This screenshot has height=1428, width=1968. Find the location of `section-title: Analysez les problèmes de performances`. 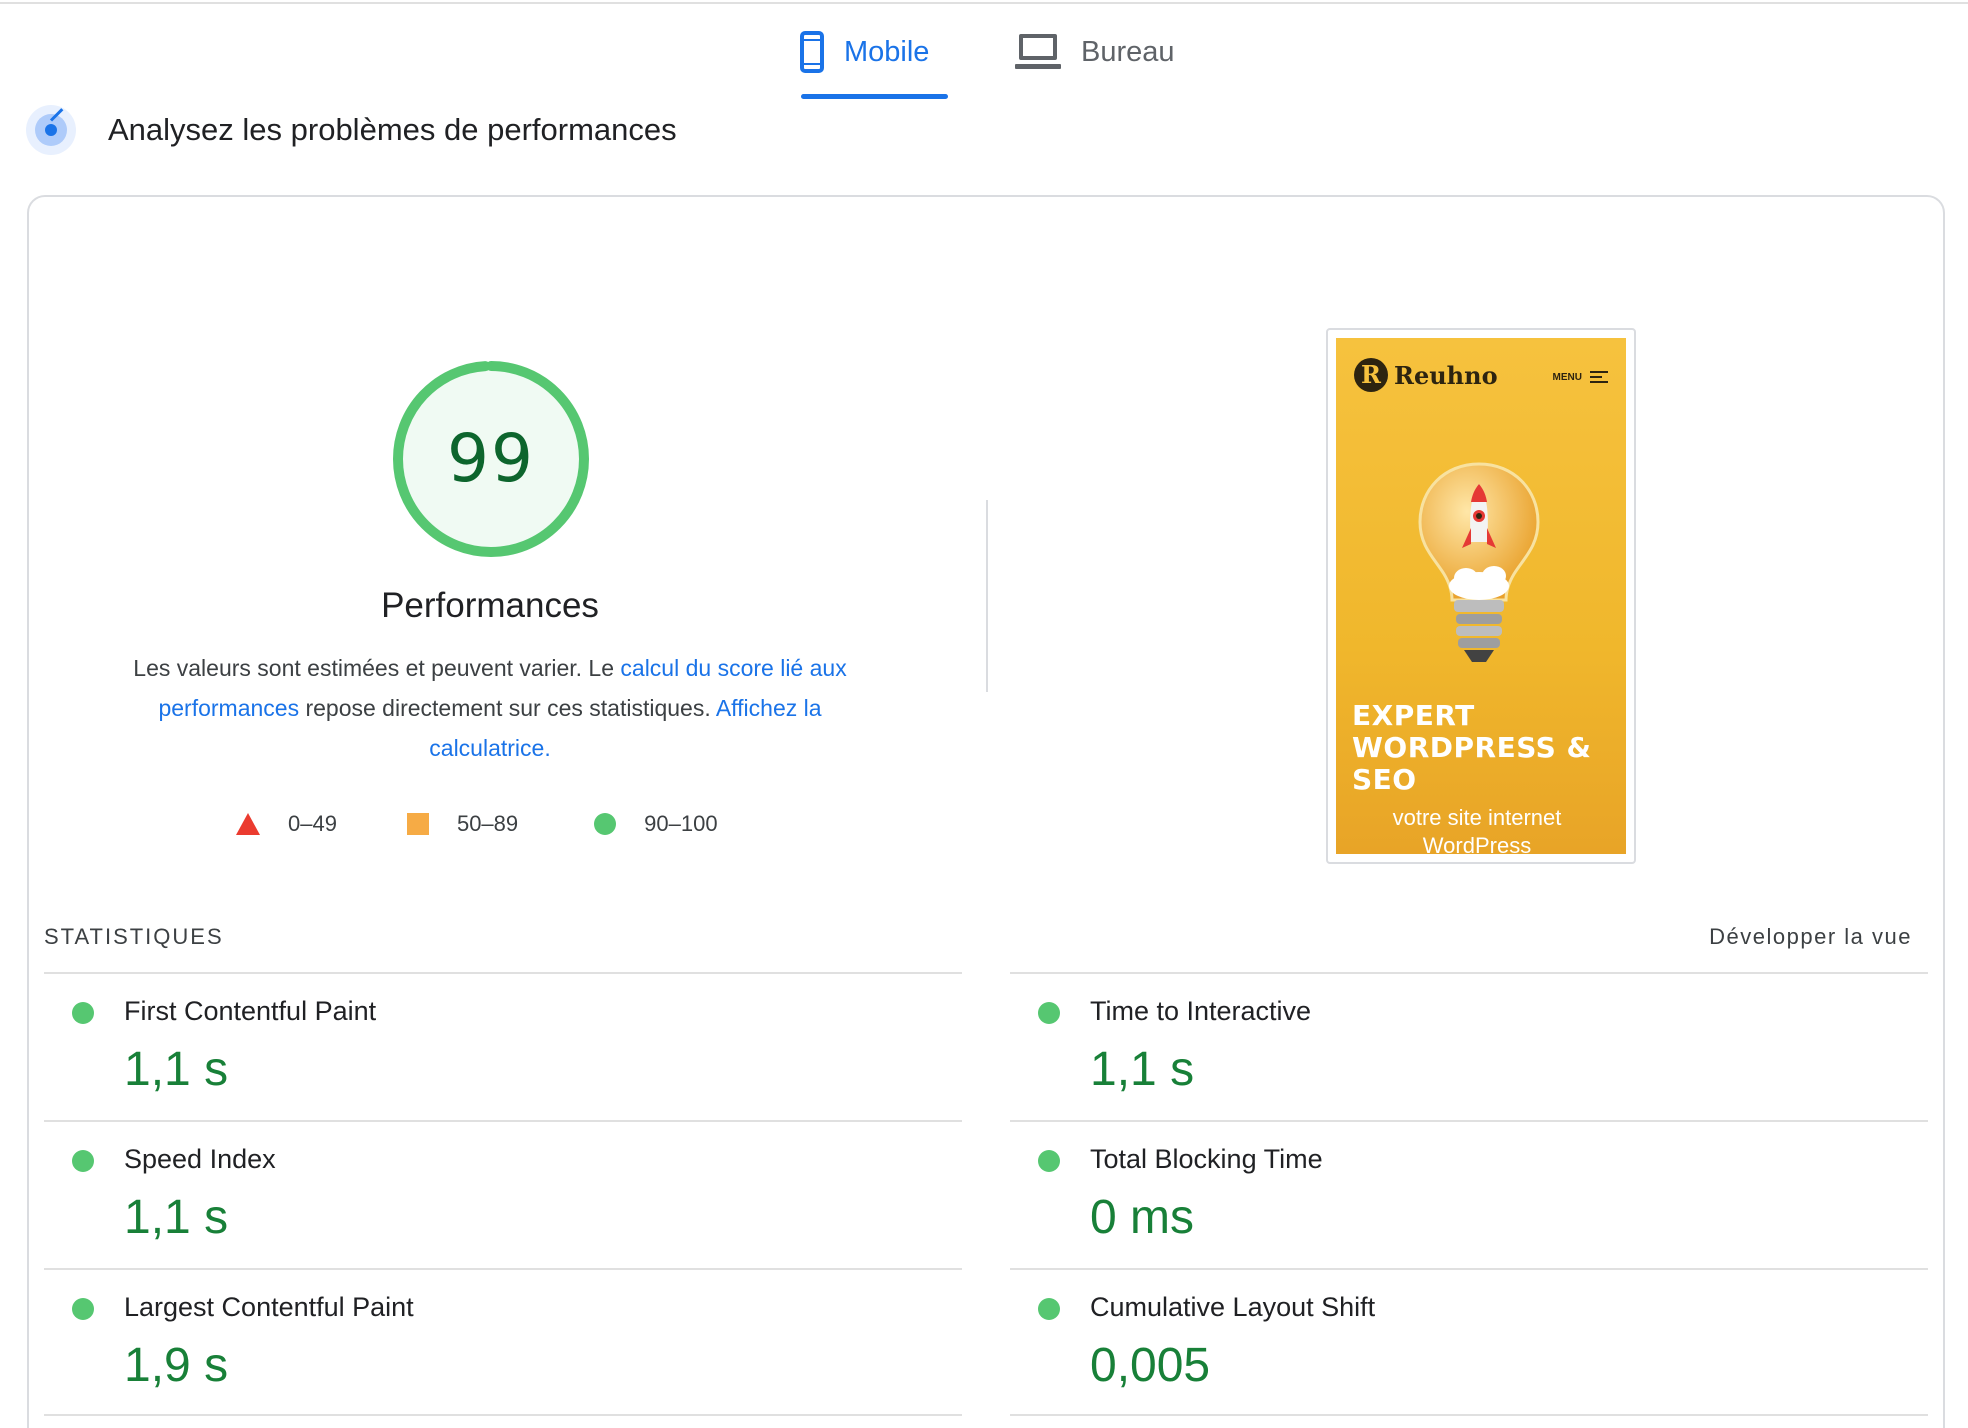

section-title: Analysez les problèmes de performances is located at coordinates (392, 129).